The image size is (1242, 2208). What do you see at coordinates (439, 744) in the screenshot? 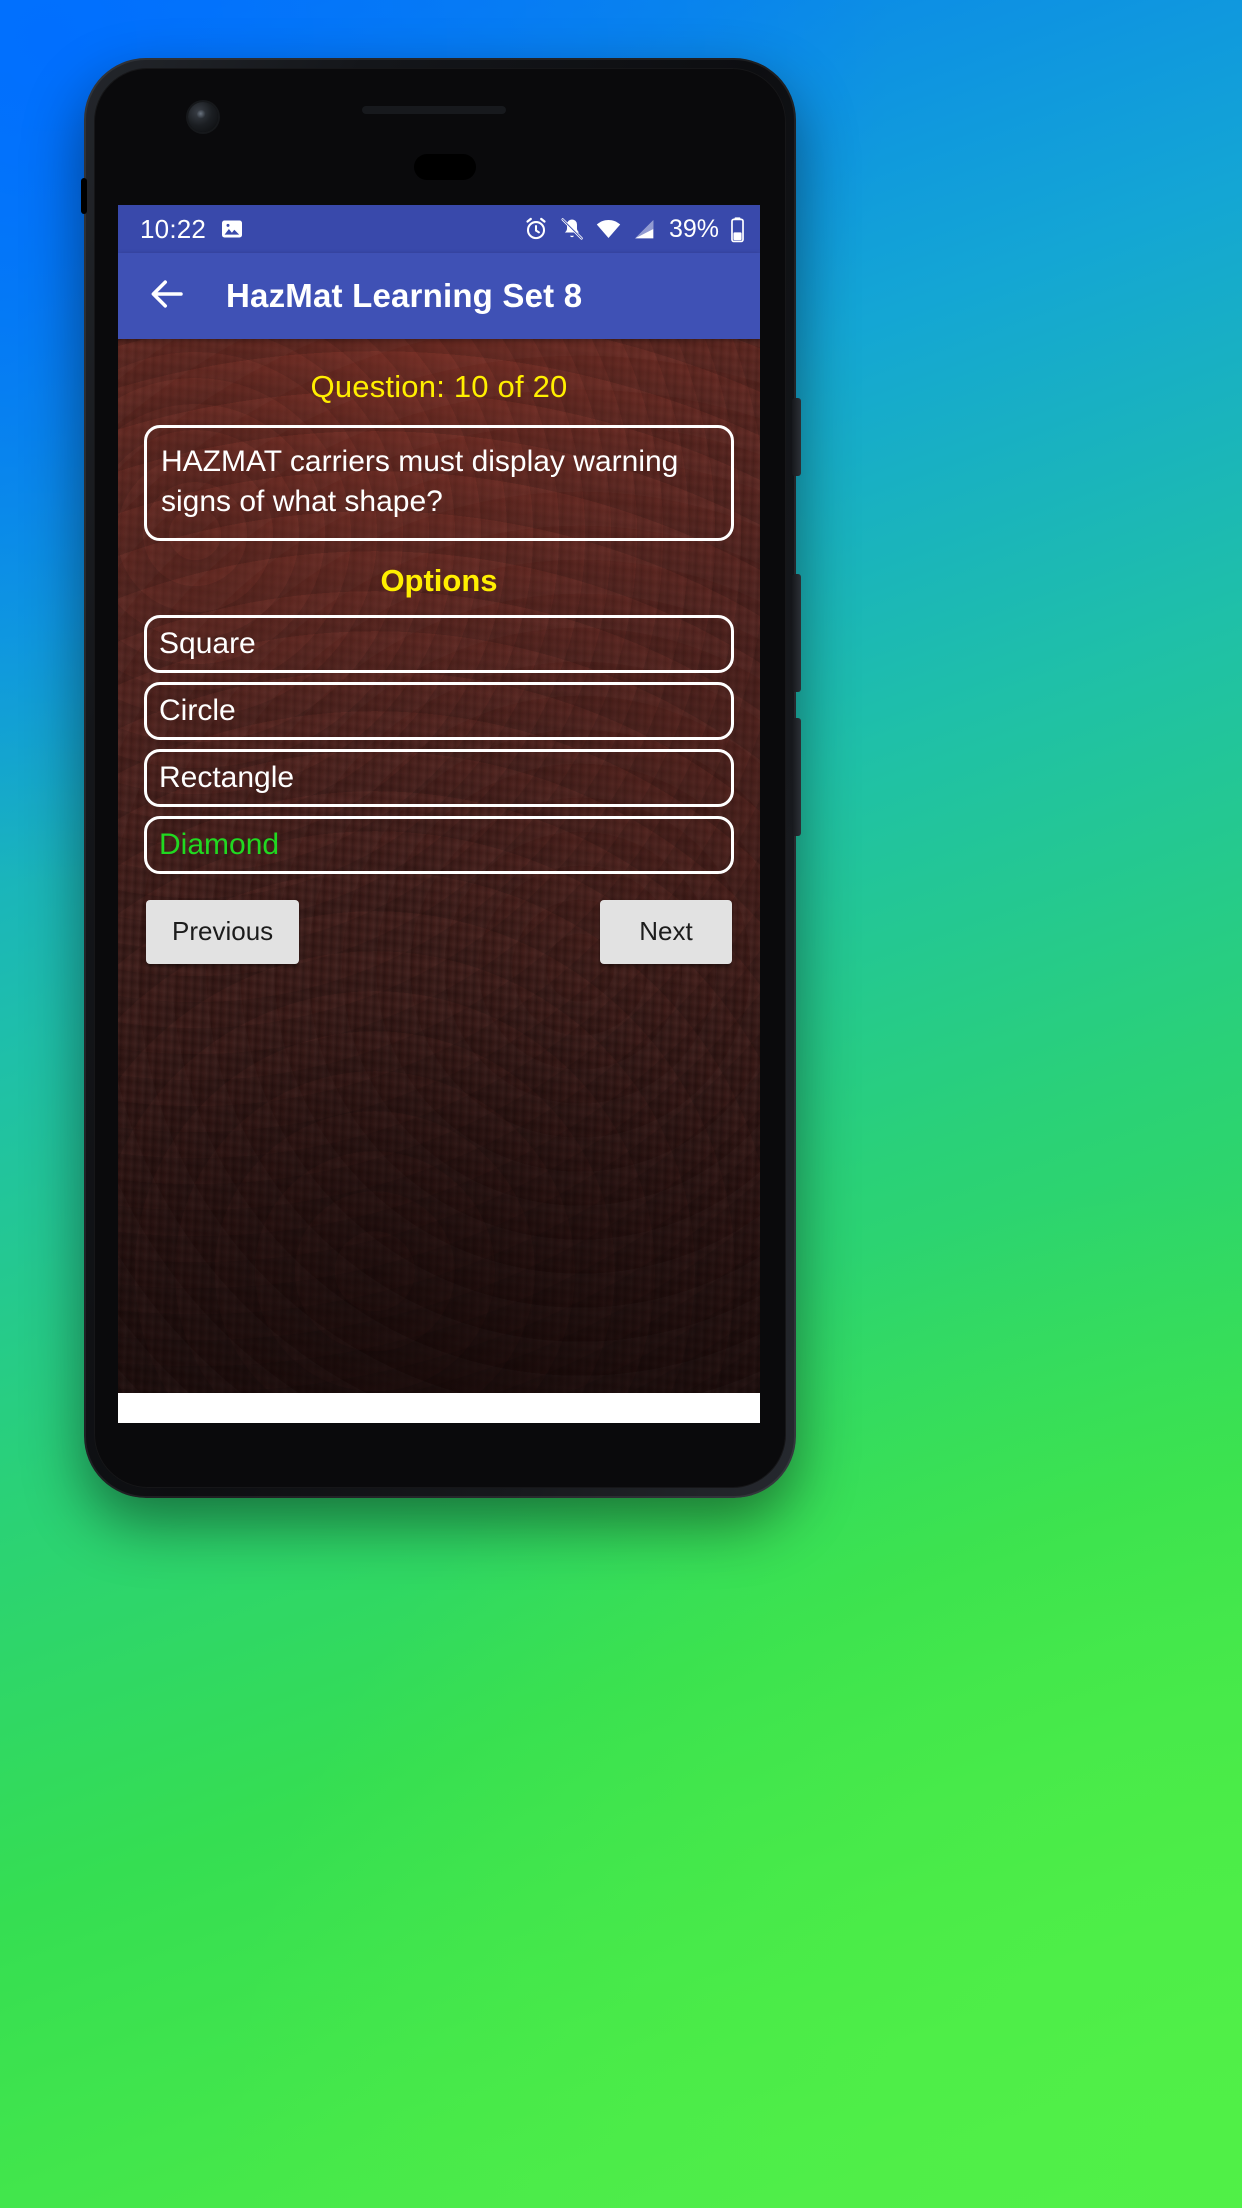
I see `options-list: Square Circle Rectangle Diamond` at bounding box center [439, 744].